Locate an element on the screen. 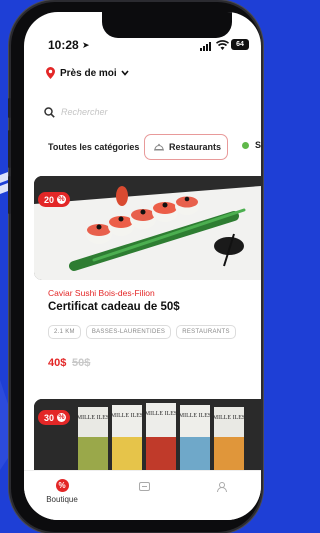 The height and width of the screenshot is (533, 320). location-label: Près de moi is located at coordinates (88, 73).